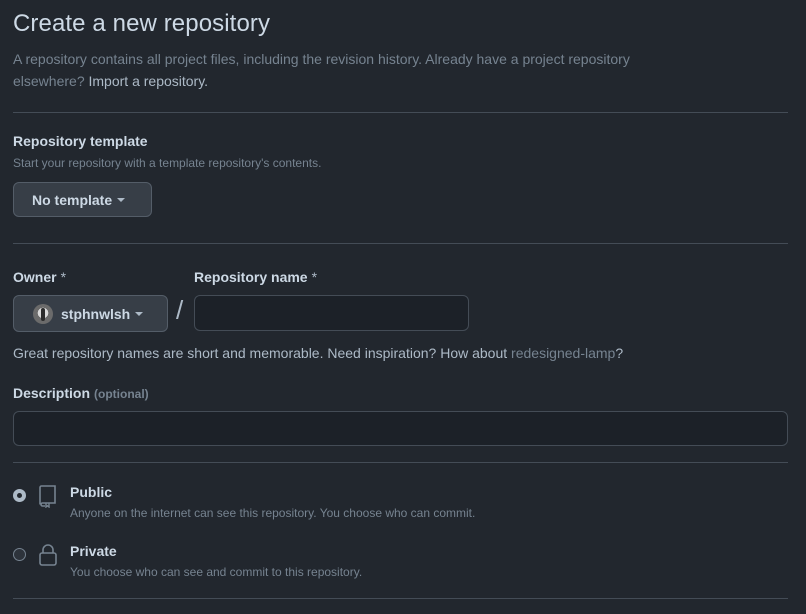 Image resolution: width=806 pixels, height=614 pixels. Describe the element at coordinates (80, 141) in the screenshot. I see `template-label: Repository template` at that location.